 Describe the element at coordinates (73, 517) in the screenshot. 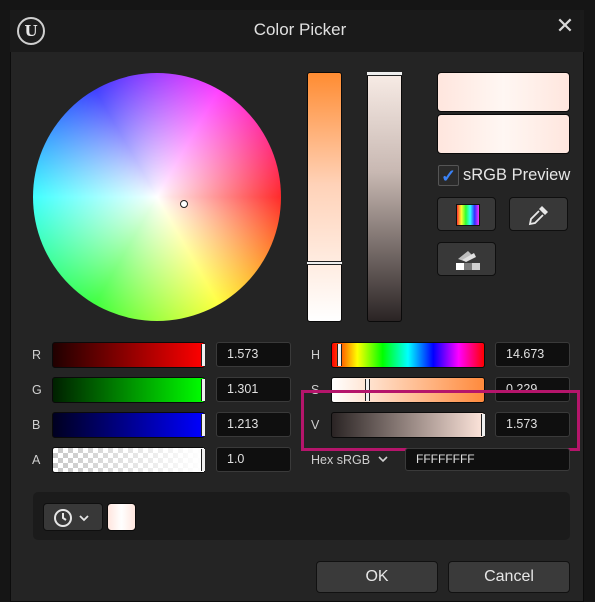

I see `history-dropdown-button` at that location.